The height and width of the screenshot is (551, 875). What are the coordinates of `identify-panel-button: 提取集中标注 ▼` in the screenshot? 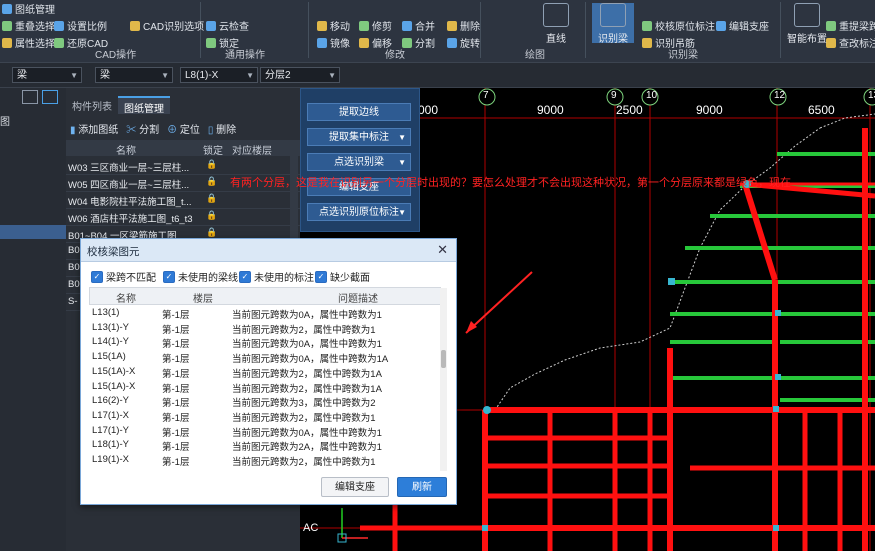 It's located at (359, 137).